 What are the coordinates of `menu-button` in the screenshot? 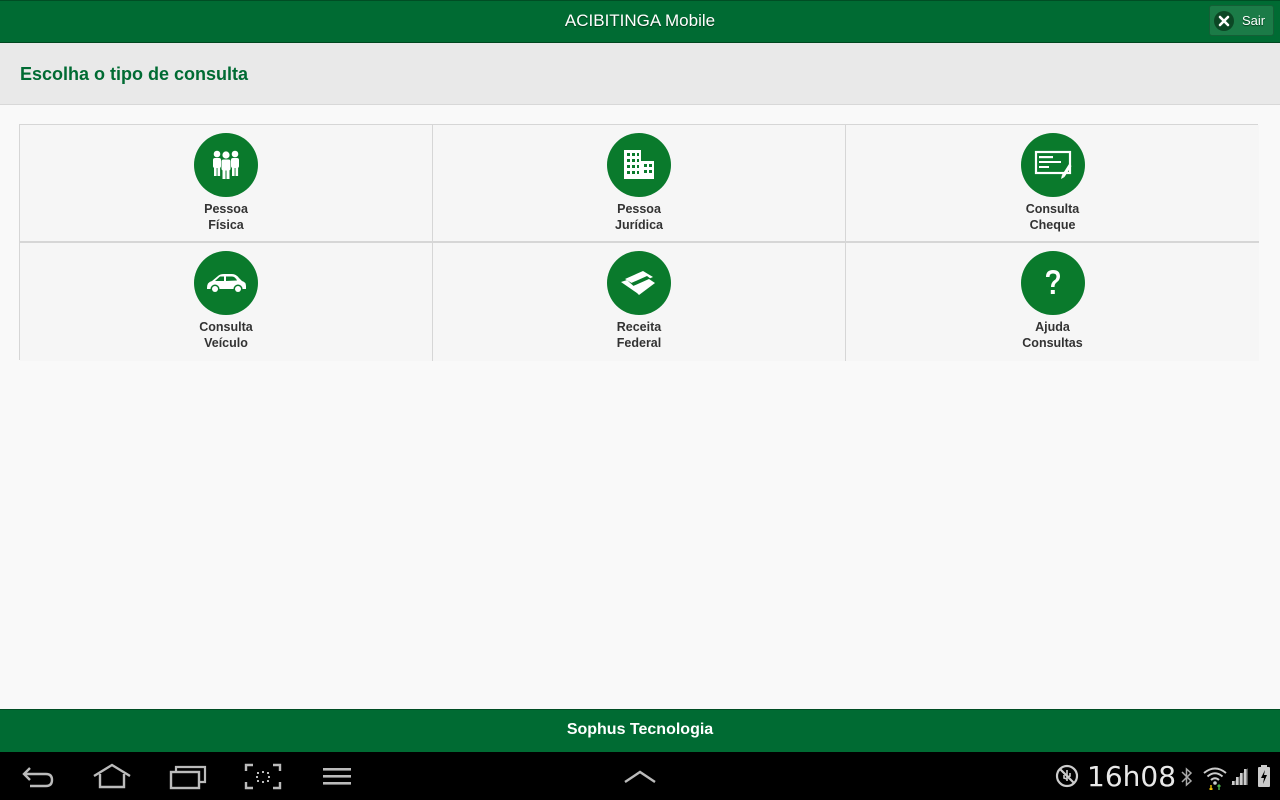 It's located at (338, 777).